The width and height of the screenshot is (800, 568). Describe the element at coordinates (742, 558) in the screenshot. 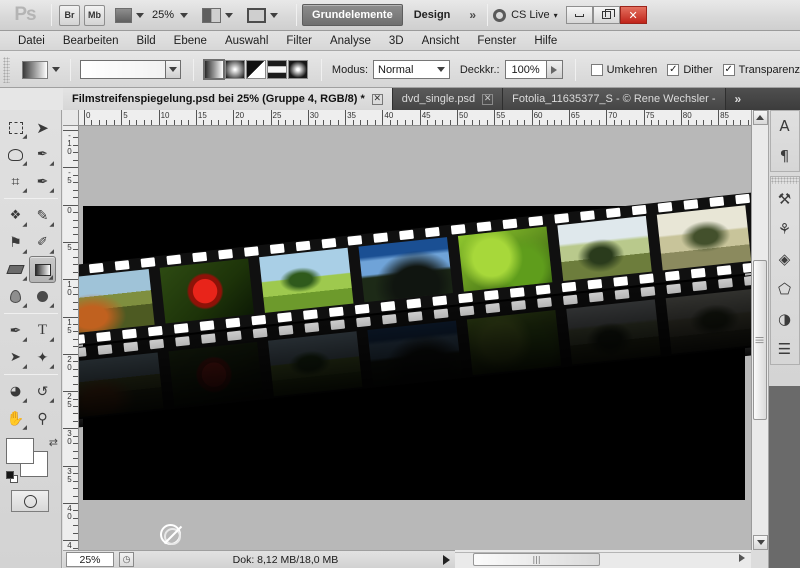

I see `scroll-right-button` at that location.